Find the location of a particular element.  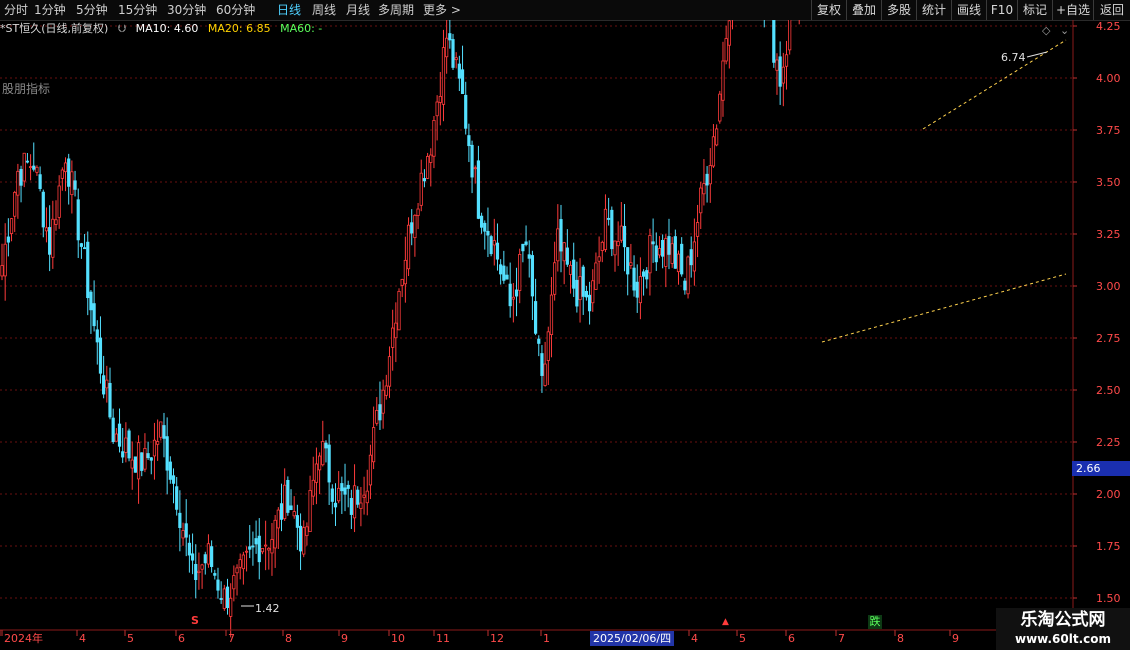

period-weekly-tab: 周线 is located at coordinates (324, 10).